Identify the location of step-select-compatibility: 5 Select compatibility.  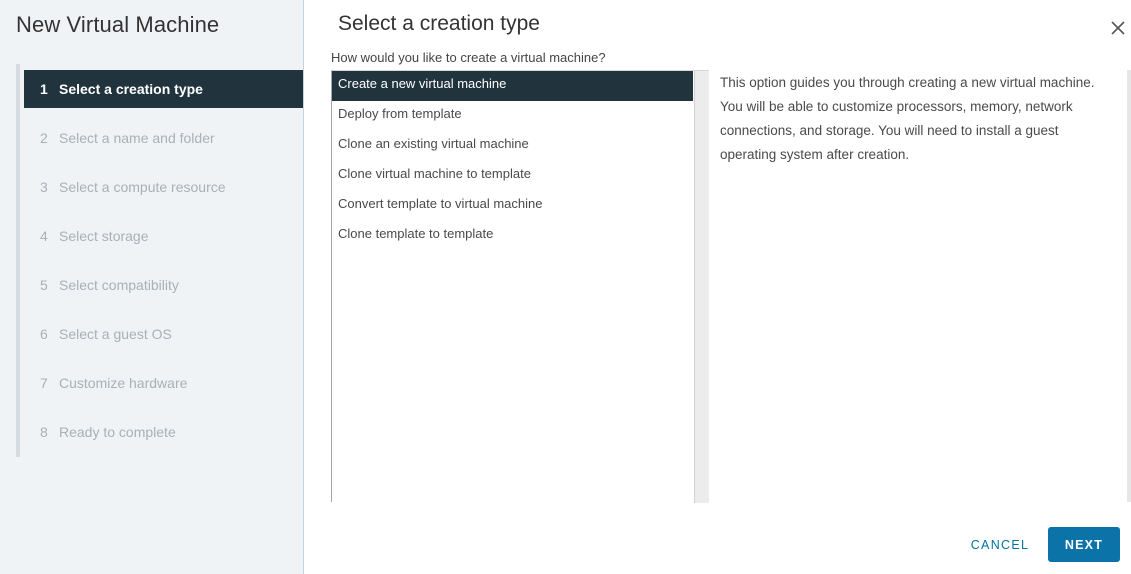
(163, 285).